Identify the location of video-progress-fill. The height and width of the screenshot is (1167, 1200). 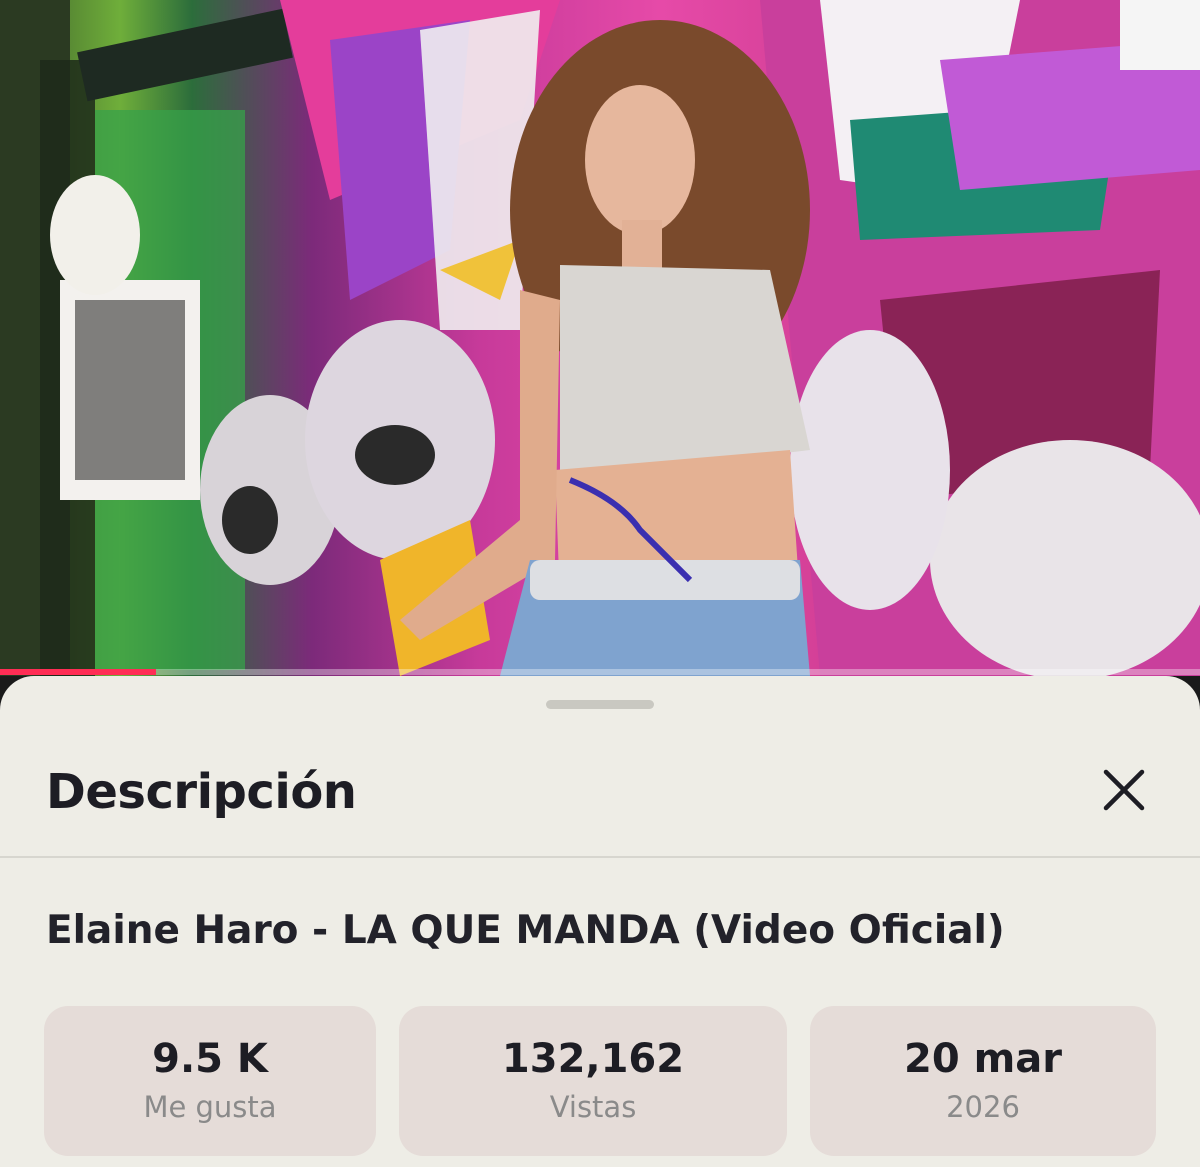
(78, 672).